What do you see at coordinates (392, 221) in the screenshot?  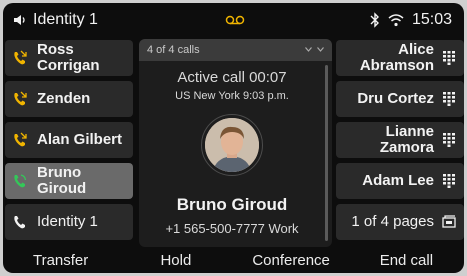 I see `page-indicator-label: 1 of 4 pages` at bounding box center [392, 221].